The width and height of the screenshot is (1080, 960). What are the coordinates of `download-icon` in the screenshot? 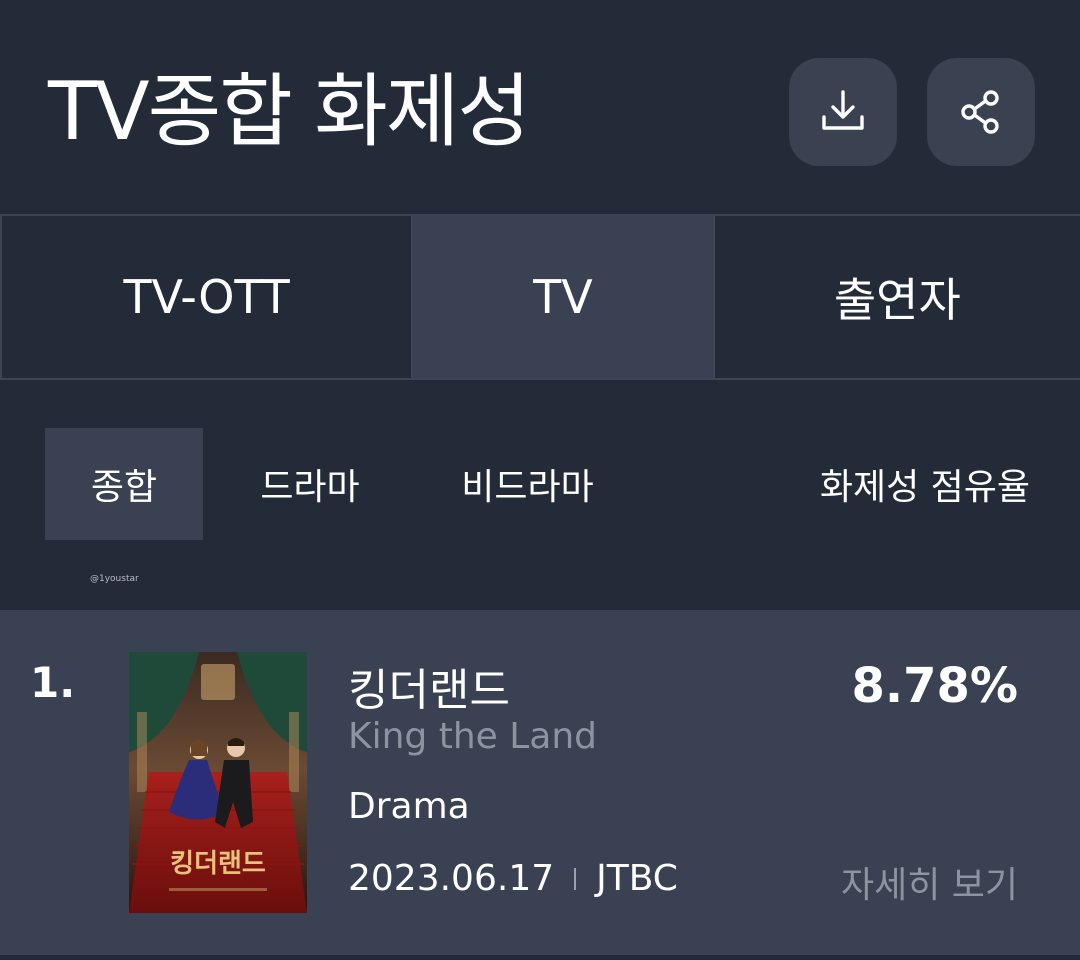 It's located at (843, 110).